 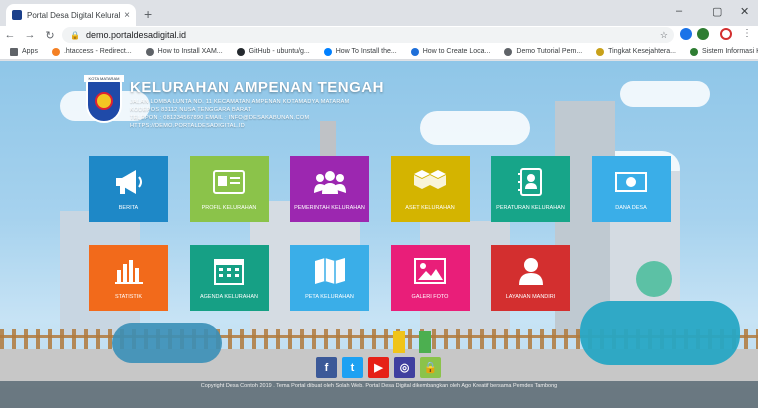 I want to click on menu-tile-label: AGENDA KELURAHAN, so click(x=229, y=297).